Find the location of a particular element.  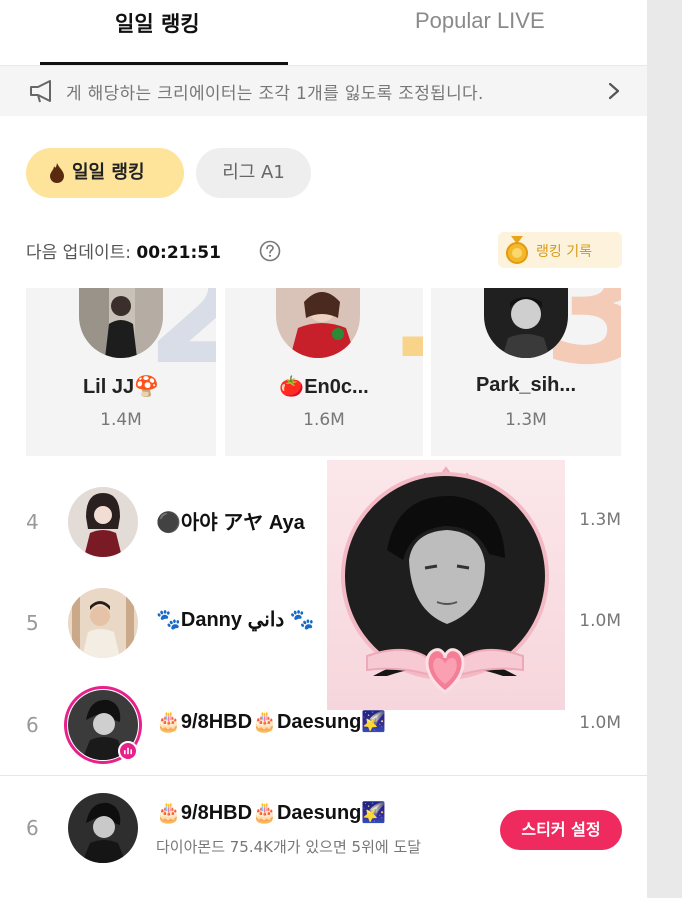

chip-daily-ranking: 일일 랭킹 is located at coordinates (105, 173).